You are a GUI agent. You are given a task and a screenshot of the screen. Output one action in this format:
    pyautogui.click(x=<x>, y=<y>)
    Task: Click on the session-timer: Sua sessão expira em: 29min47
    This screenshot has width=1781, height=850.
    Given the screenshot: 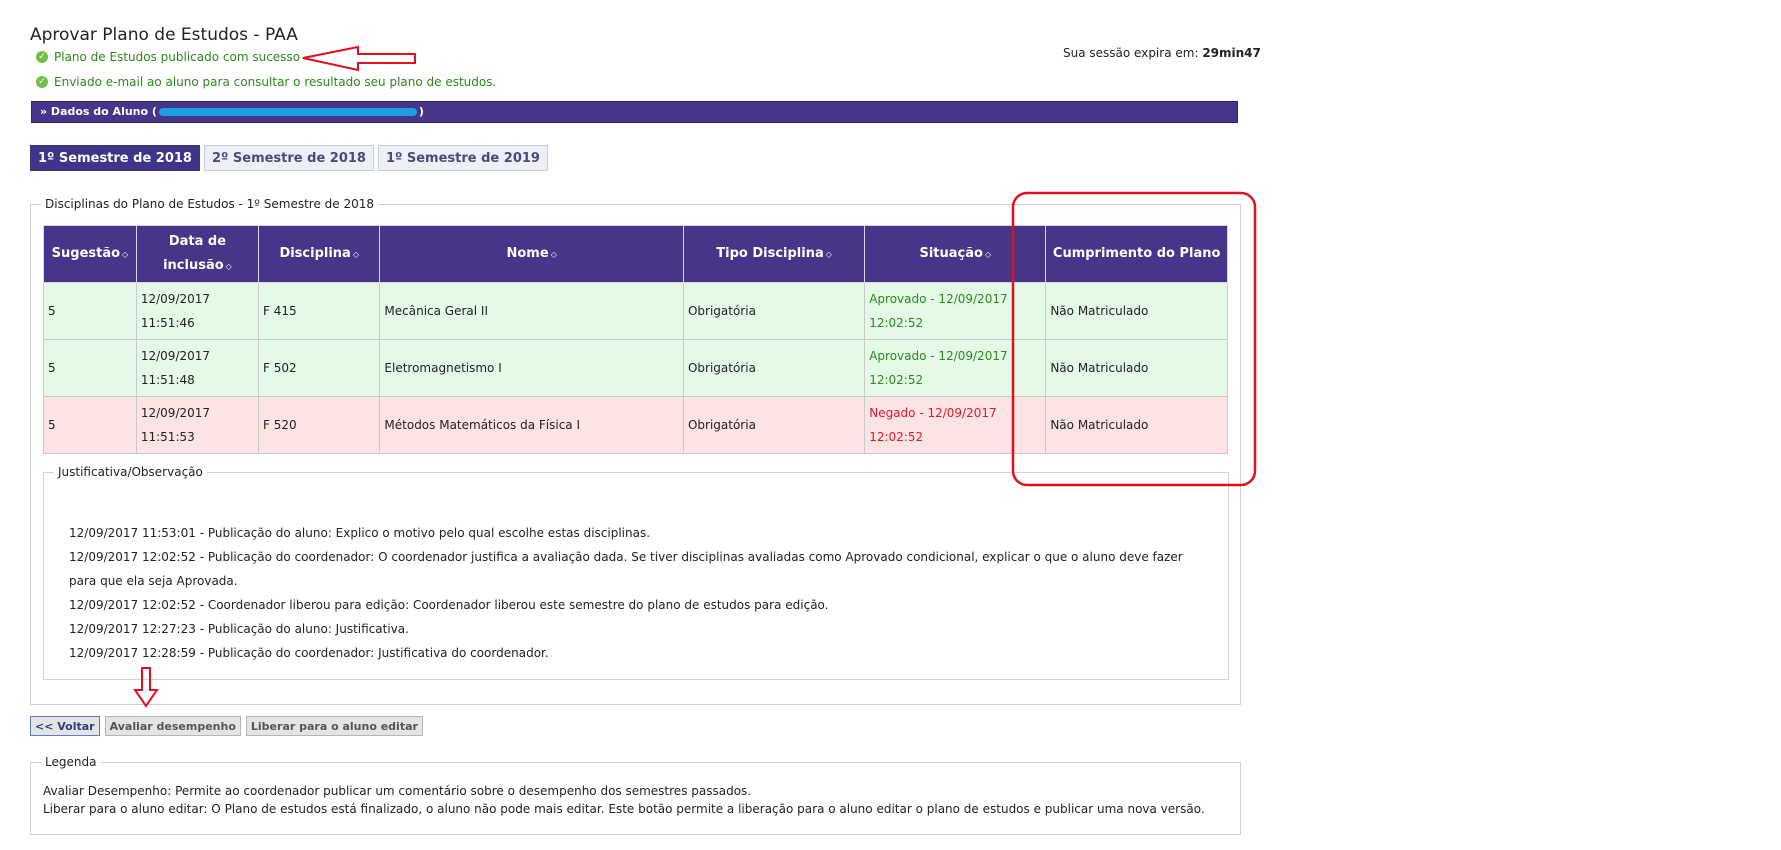 What is the action you would take?
    pyautogui.click(x=1162, y=53)
    